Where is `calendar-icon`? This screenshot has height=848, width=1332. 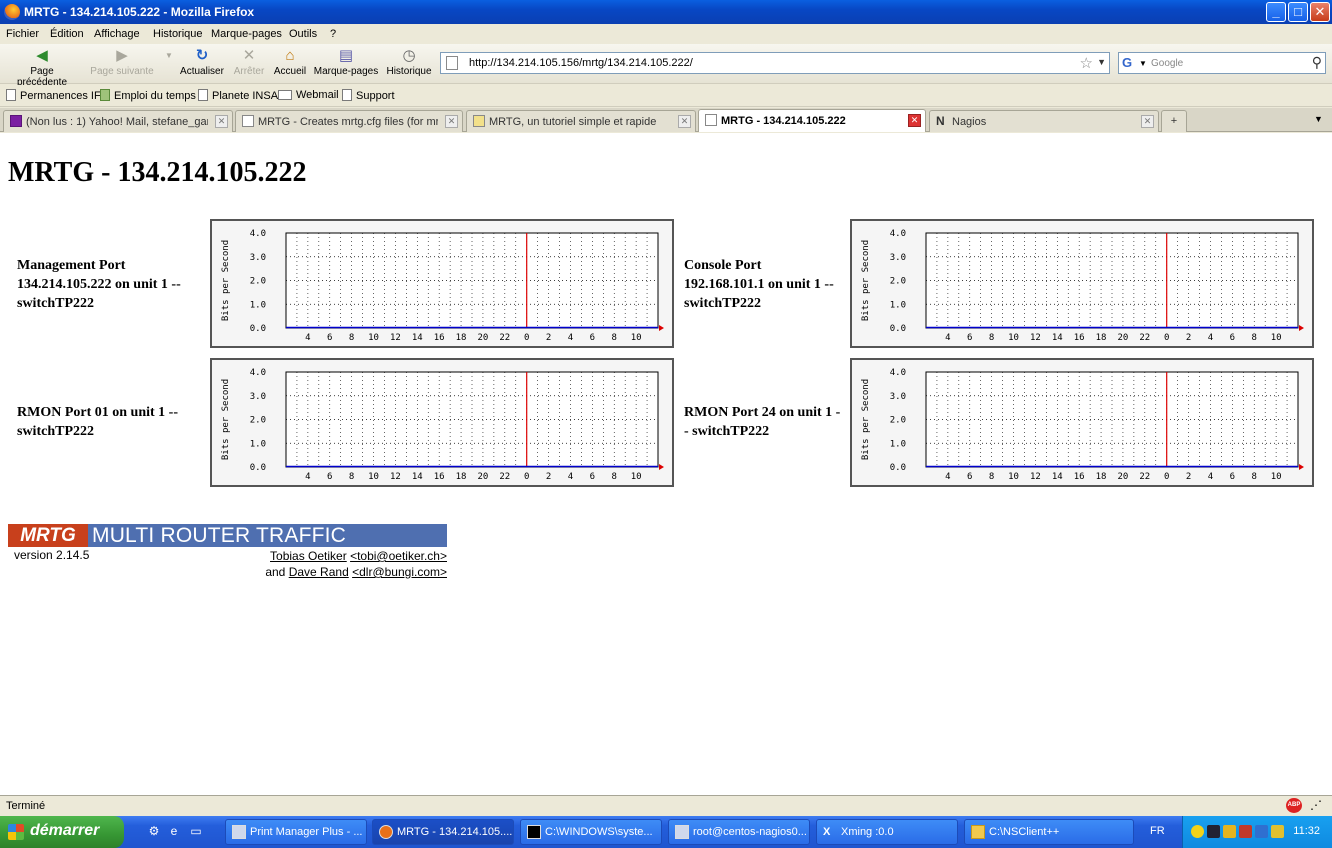
calendar-icon is located at coordinates (105, 95).